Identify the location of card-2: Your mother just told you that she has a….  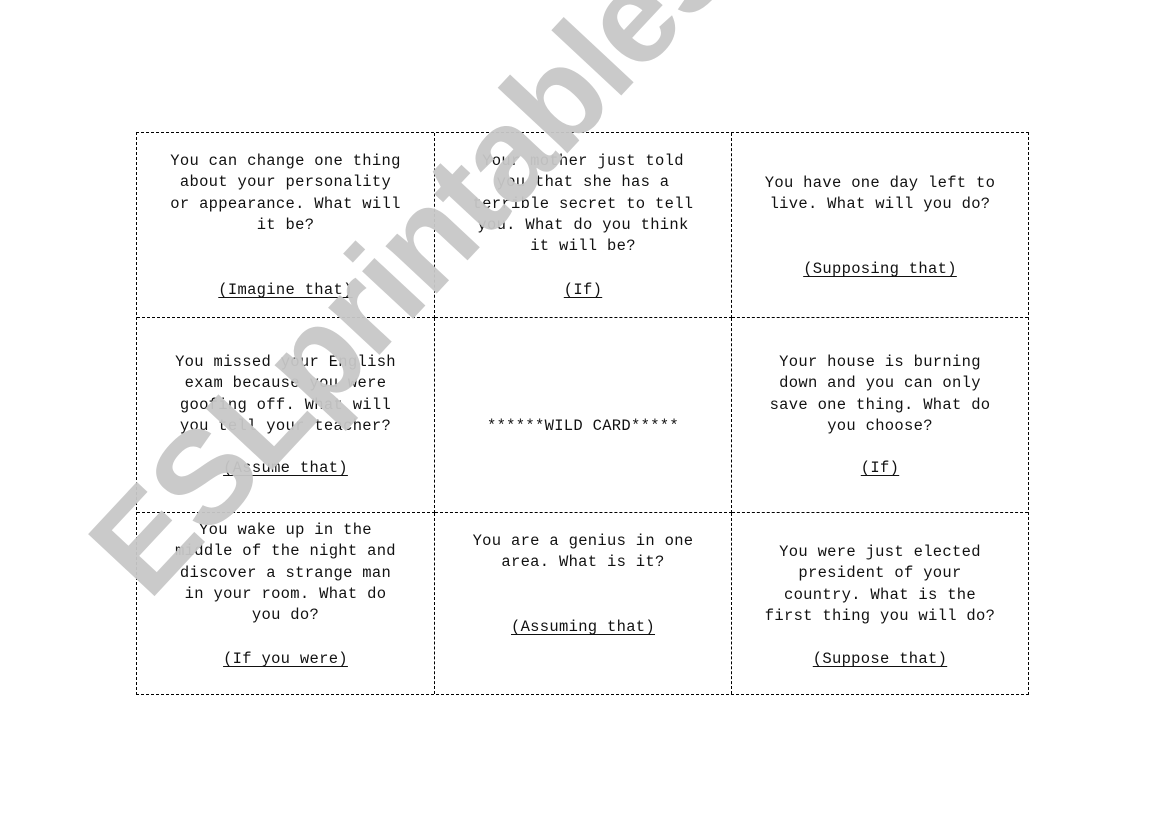
(583, 225).